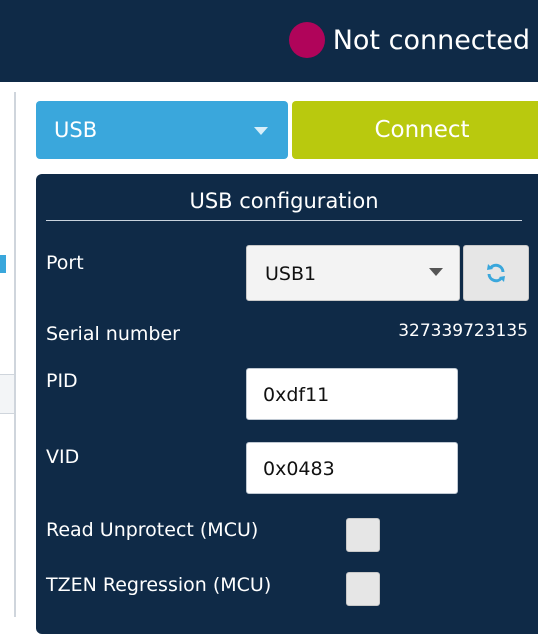 This screenshot has width=538, height=634. What do you see at coordinates (7, 394) in the screenshot?
I see `left-panel-item` at bounding box center [7, 394].